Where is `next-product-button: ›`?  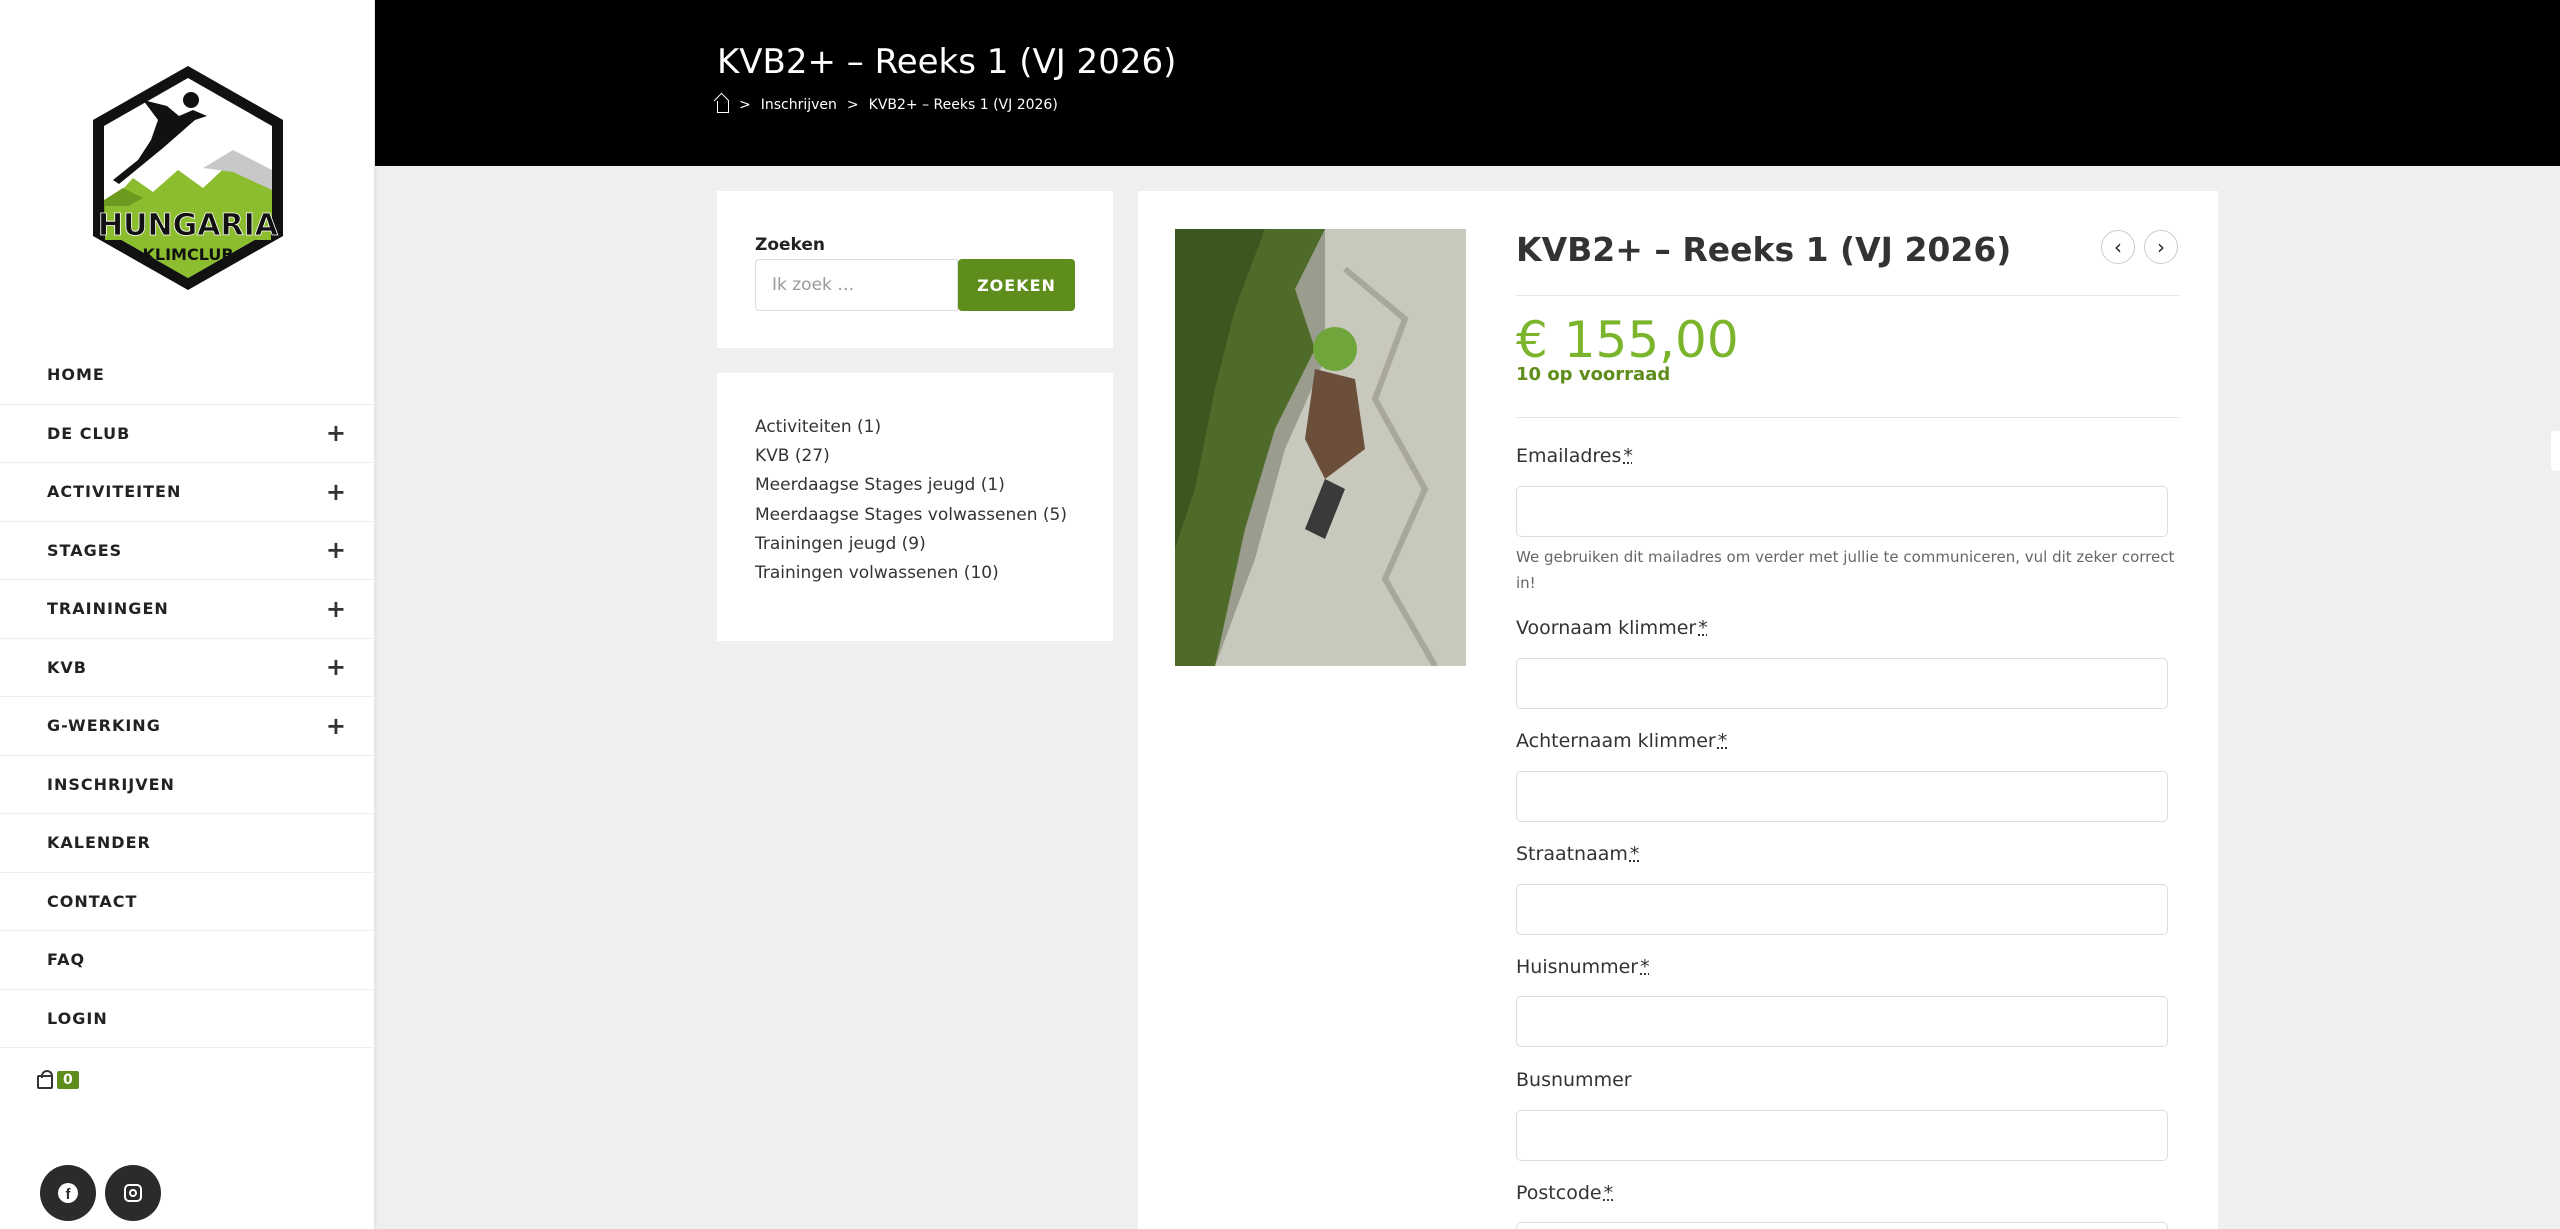
next-product-button: › is located at coordinates (2161, 247).